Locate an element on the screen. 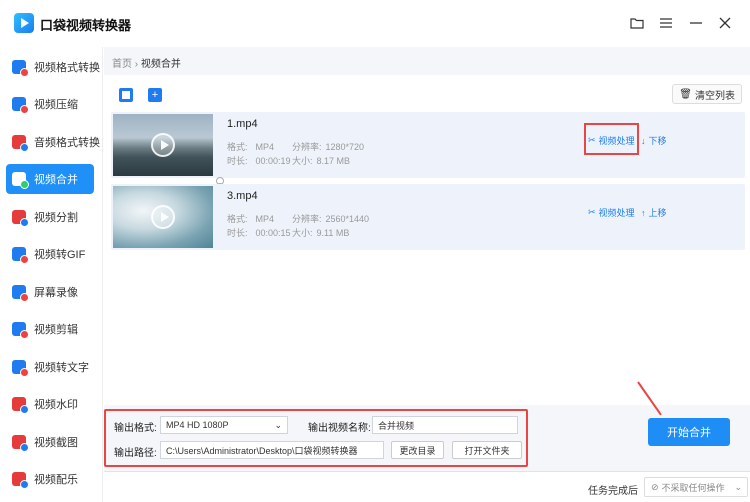 The image size is (750, 502). output-format-select: MP4 HD 1080P ⌄ is located at coordinates (224, 425).